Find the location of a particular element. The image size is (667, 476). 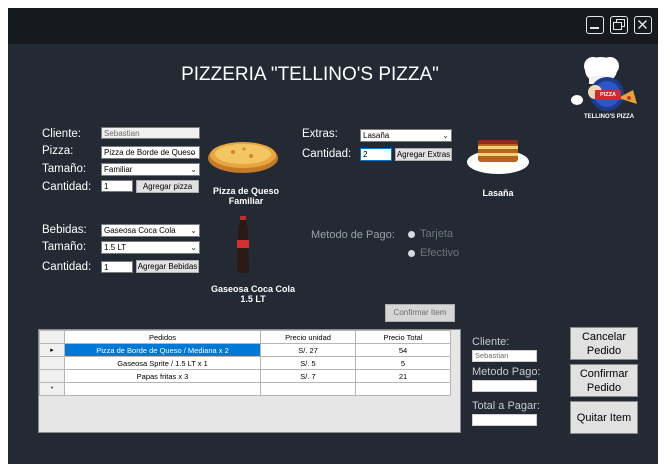

confirmar-item-button: Confirmar Item is located at coordinates (420, 313).